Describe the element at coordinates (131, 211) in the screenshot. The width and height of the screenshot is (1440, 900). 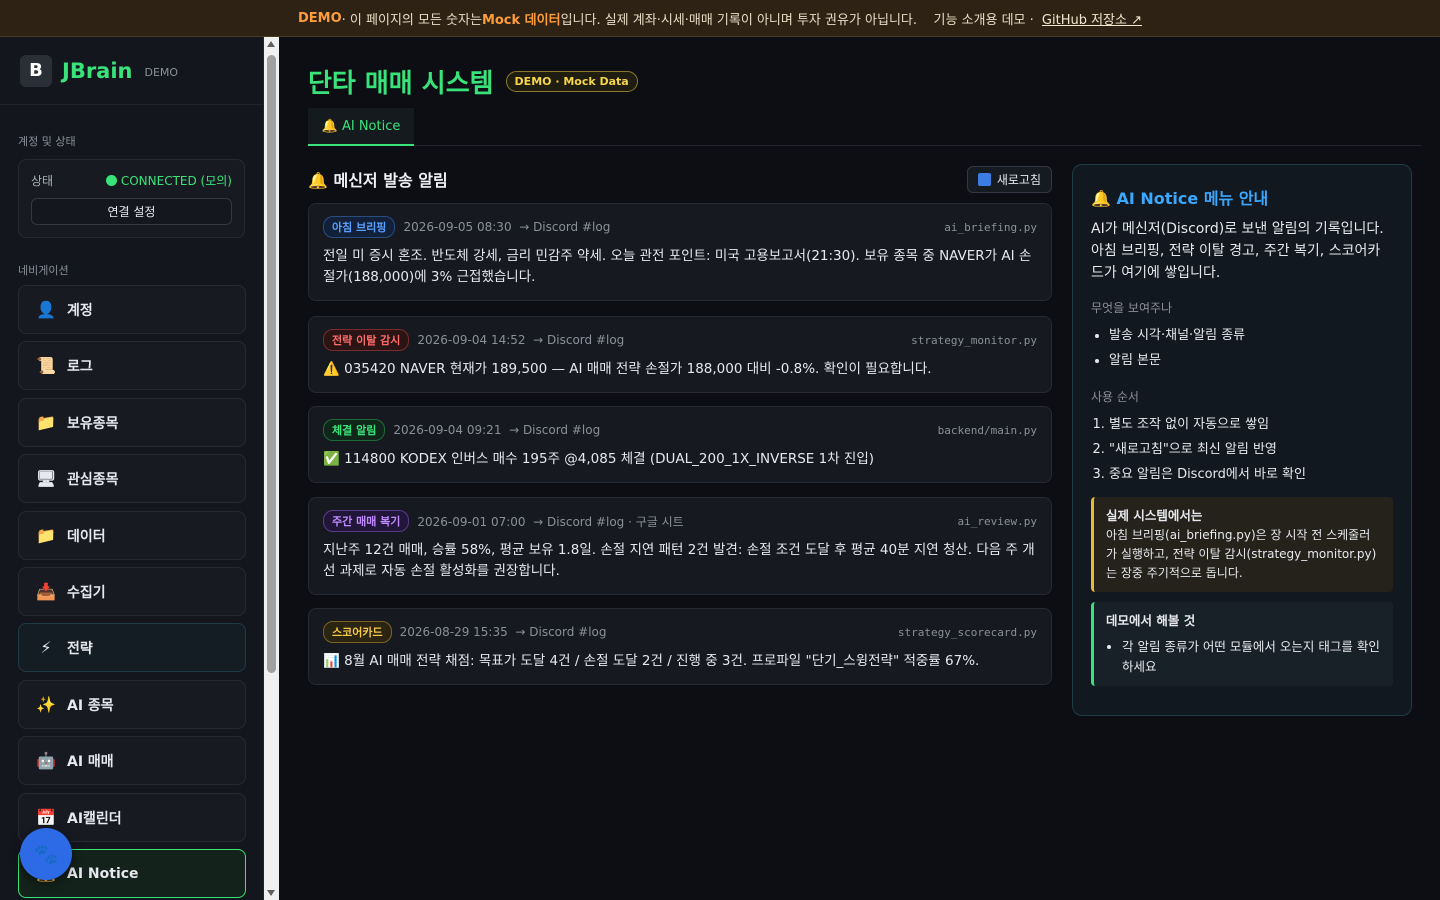
I see `connect-settings-button: 연결 설정` at that location.